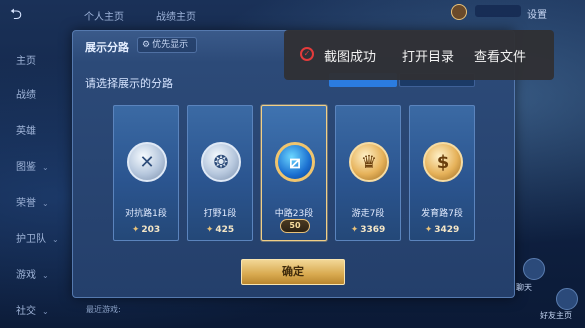 The height and width of the screenshot is (328, 585). What do you see at coordinates (369, 162) in the screenshot?
I see `wing-badge-icon: ♛` at bounding box center [369, 162].